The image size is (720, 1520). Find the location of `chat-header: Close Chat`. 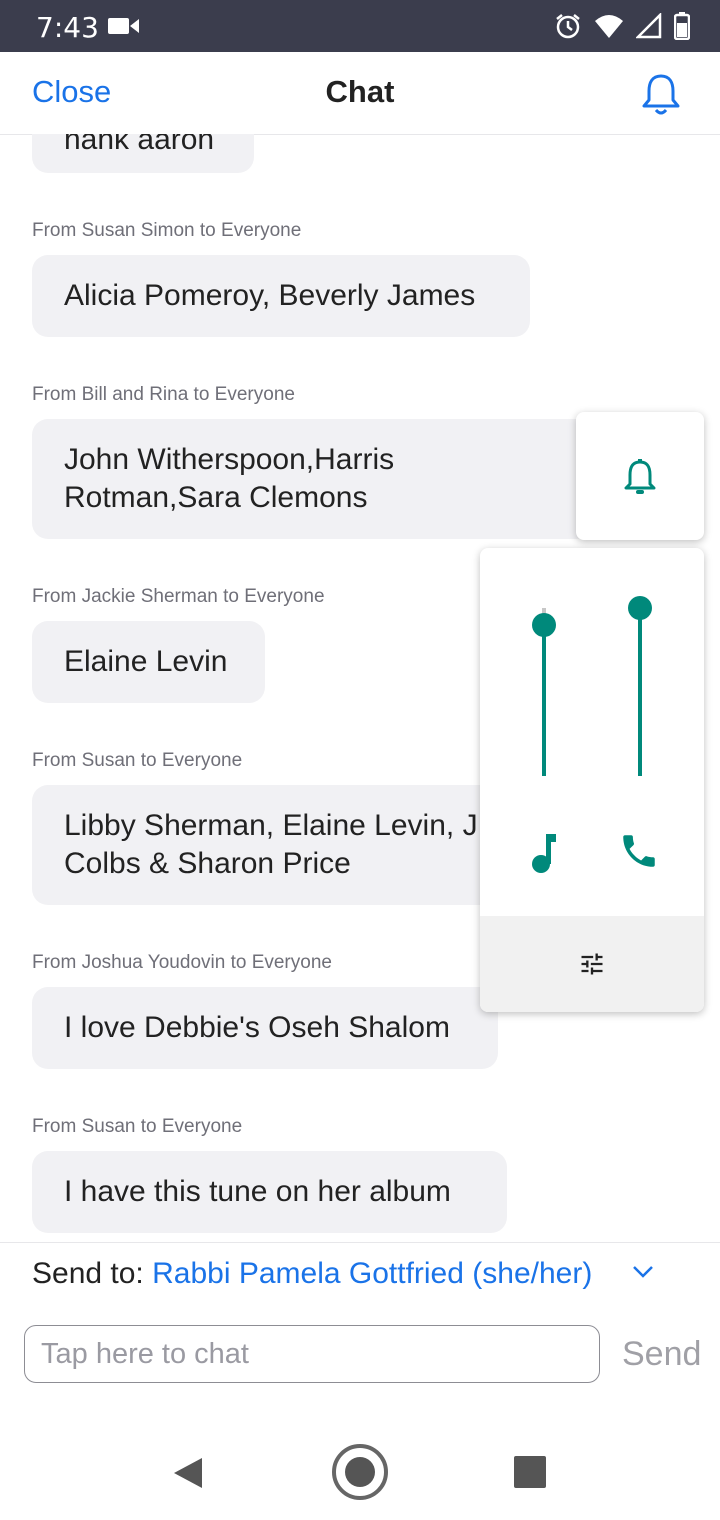

chat-header: Close Chat is located at coordinates (360, 93).